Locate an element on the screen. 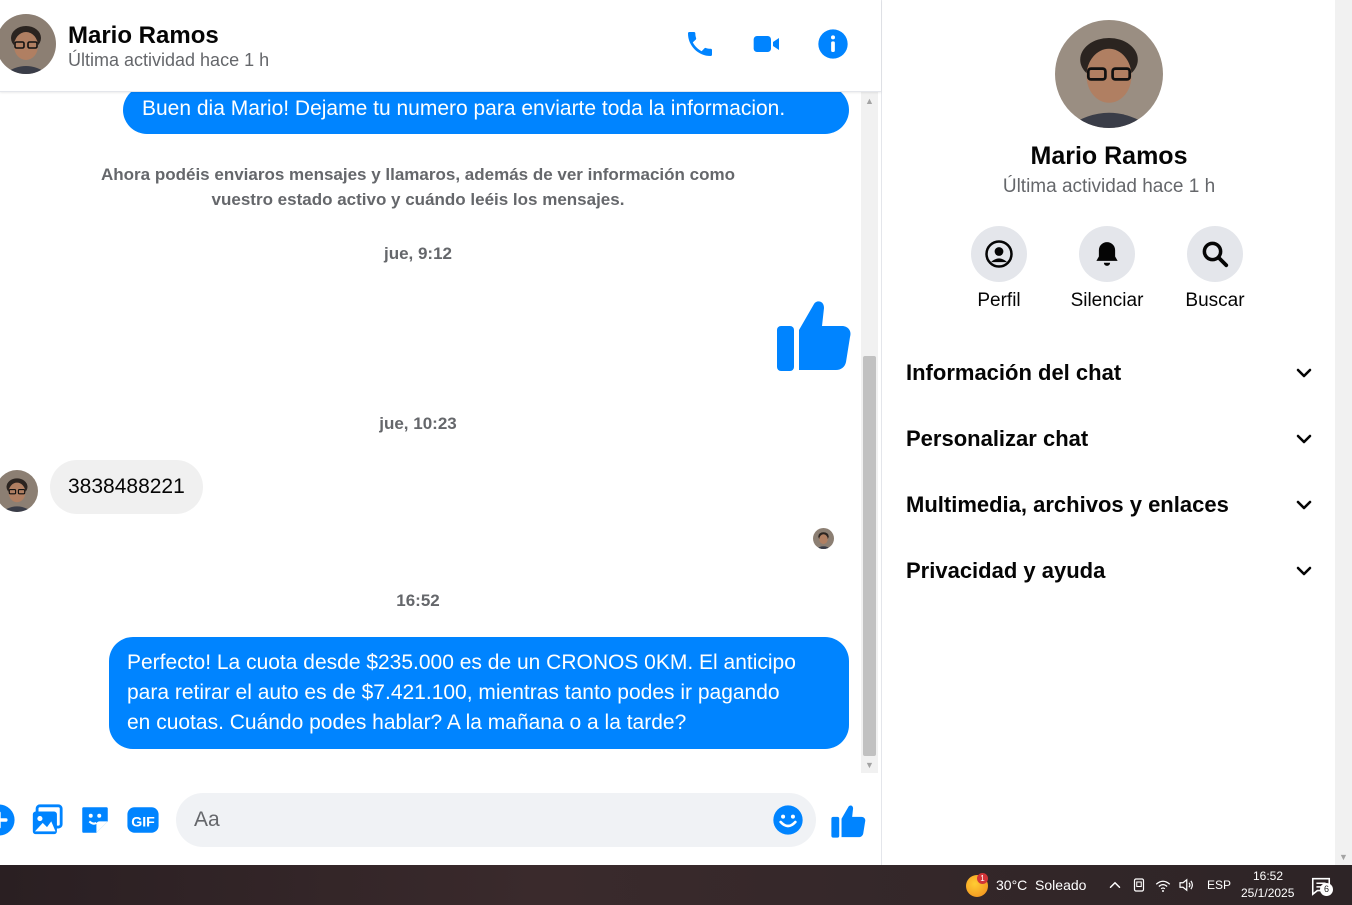 This screenshot has width=1352, height=905. message-scrollbar: ▲ ▼ is located at coordinates (869, 432).